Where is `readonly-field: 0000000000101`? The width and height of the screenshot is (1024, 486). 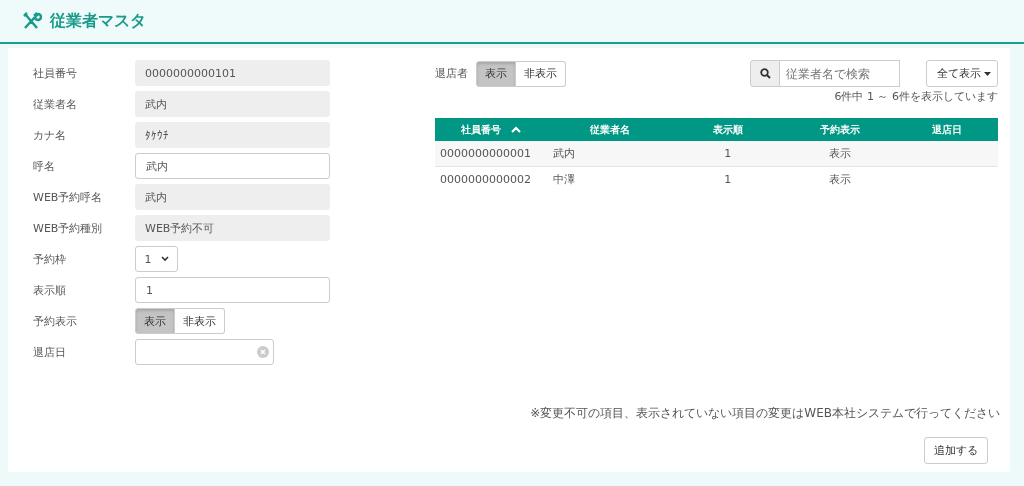 readonly-field: 0000000000101 is located at coordinates (232, 73).